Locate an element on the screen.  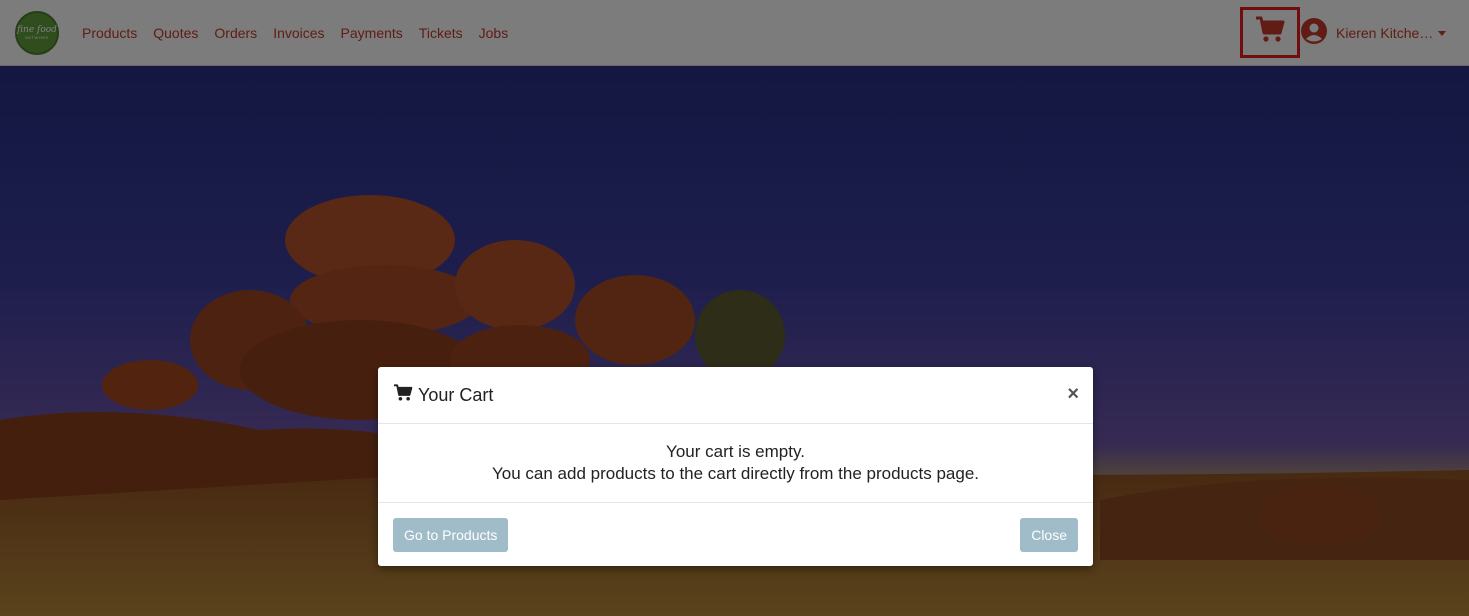
shopping-cart-icon is located at coordinates (403, 395).